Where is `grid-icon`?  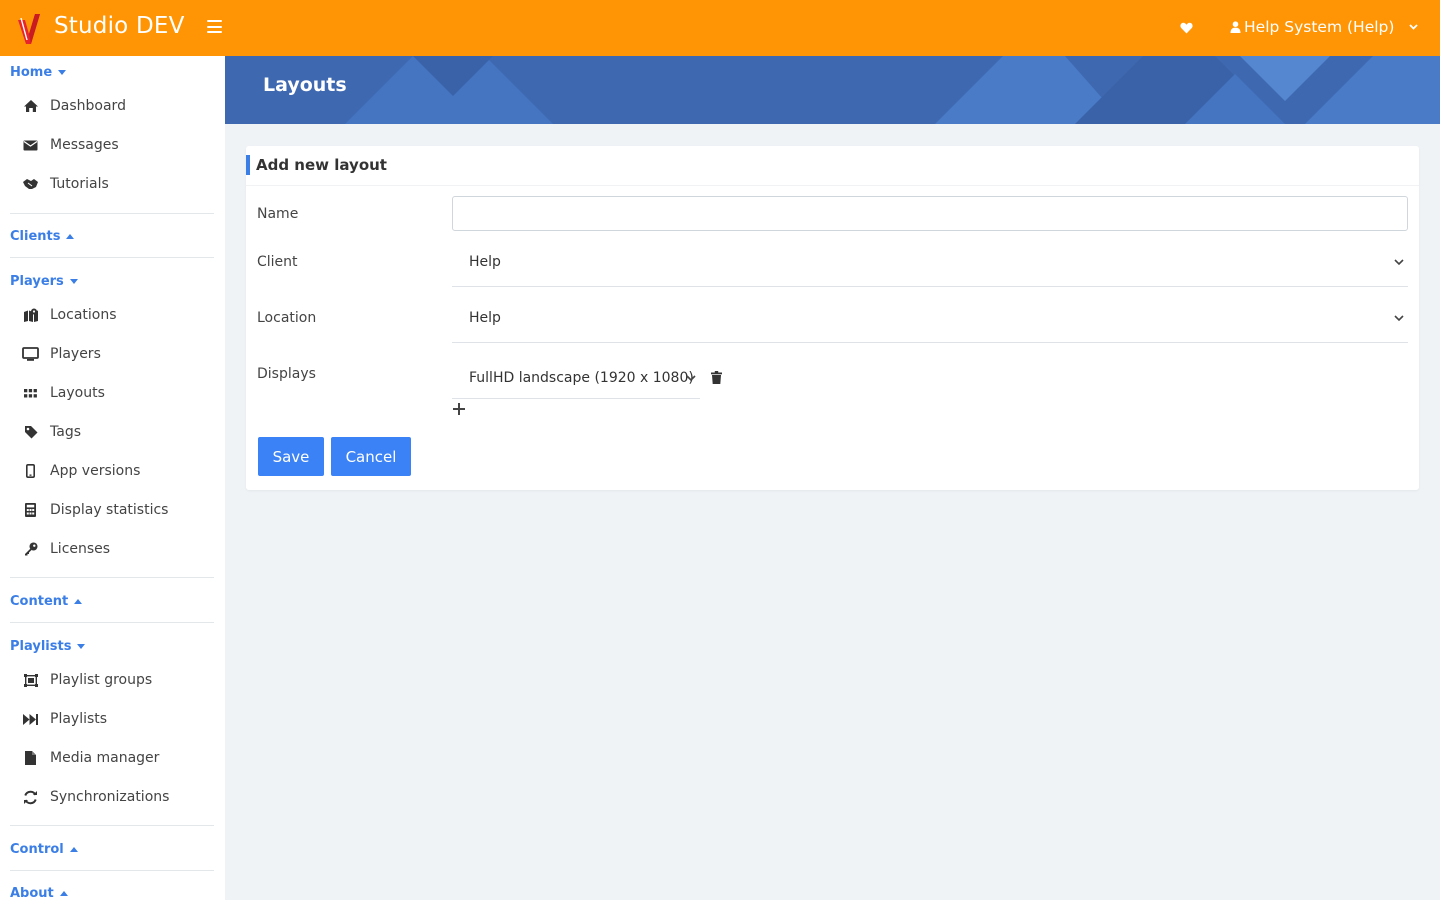
grid-icon is located at coordinates (30, 393).